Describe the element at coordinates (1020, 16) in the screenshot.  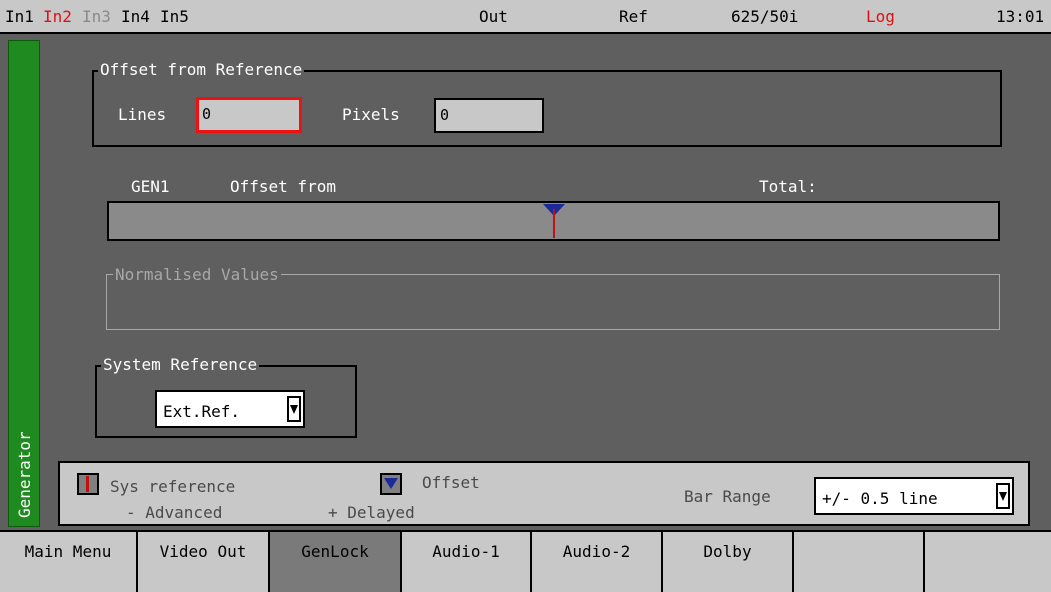
I see `status-time: 13:01` at that location.